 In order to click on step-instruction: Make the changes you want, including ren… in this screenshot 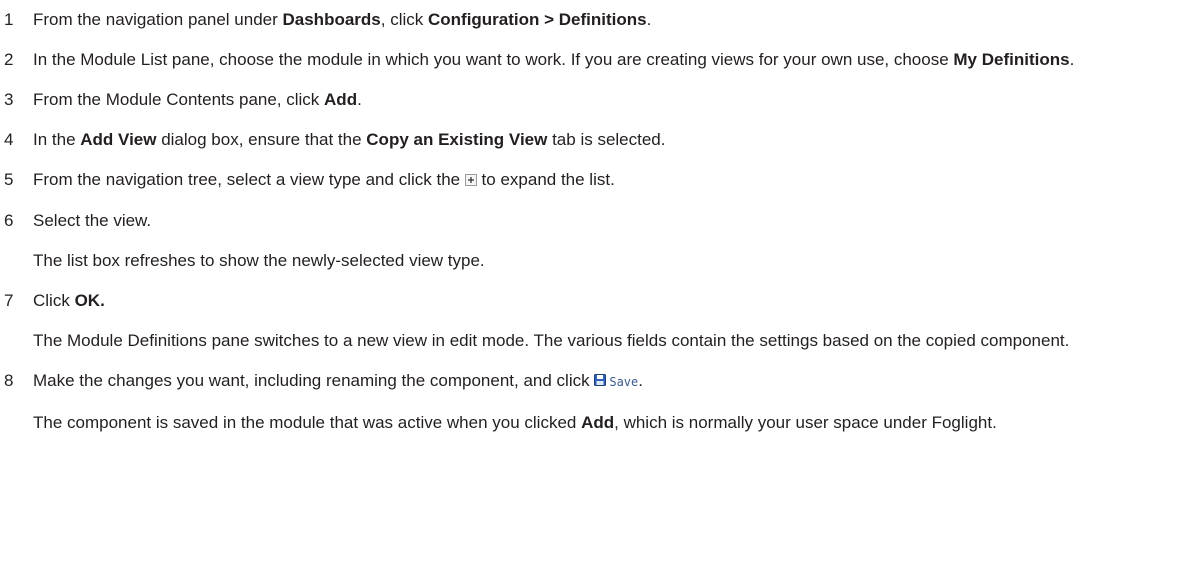, I will do `click(606, 381)`.